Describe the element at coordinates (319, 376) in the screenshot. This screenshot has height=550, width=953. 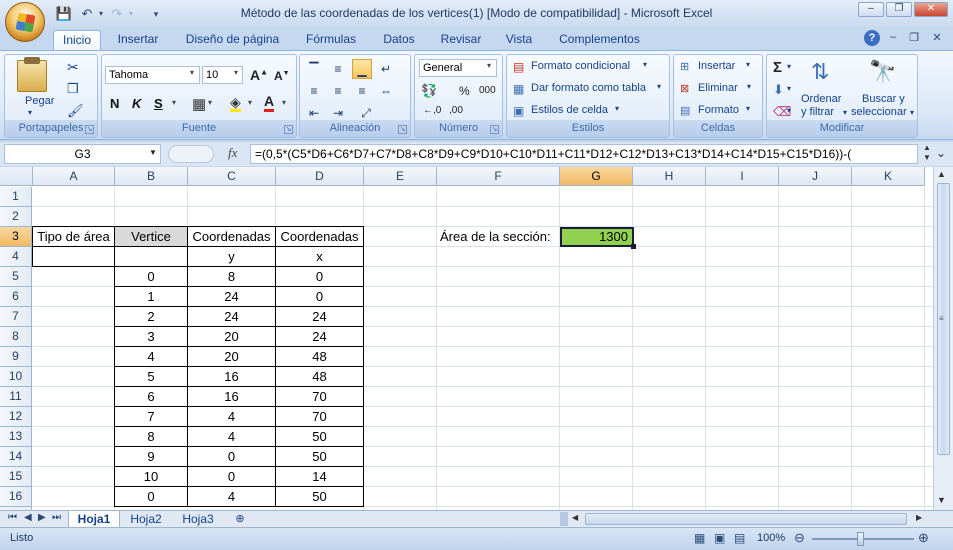
I see `coord-x-cell: 48` at that location.